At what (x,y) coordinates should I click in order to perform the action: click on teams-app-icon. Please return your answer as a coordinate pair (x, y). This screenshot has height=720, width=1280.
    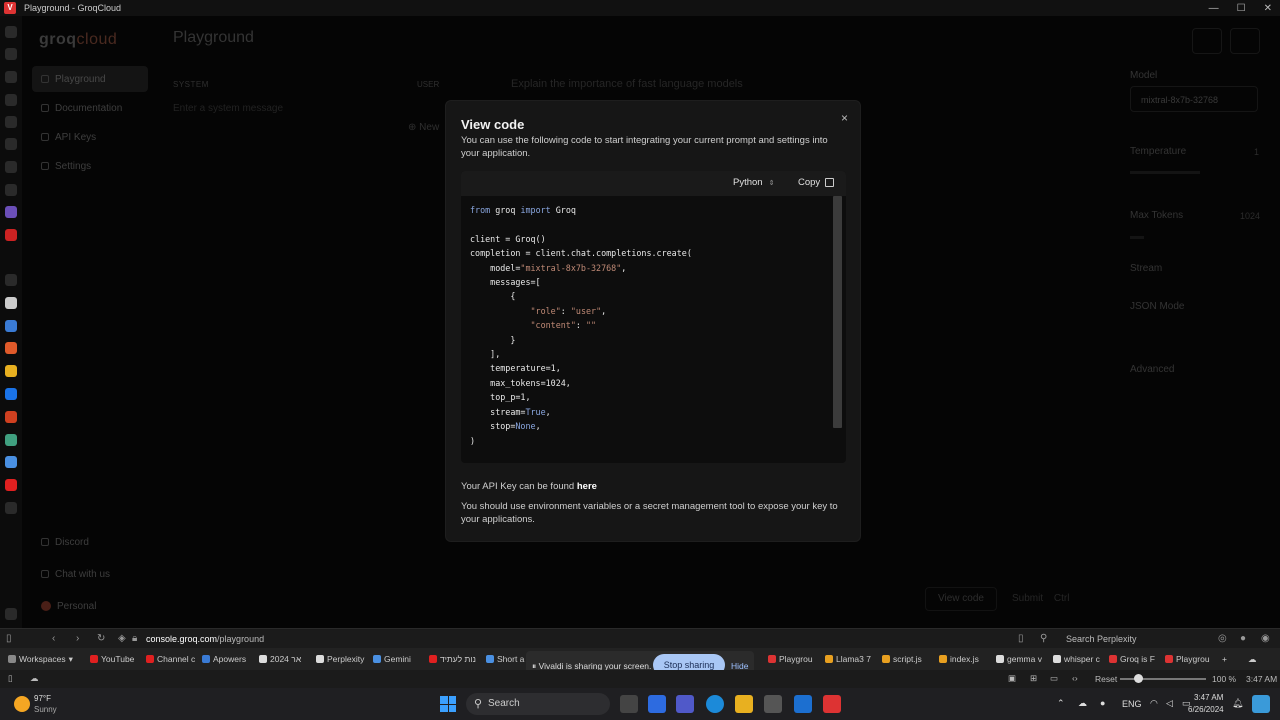
    Looking at the image, I should click on (685, 704).